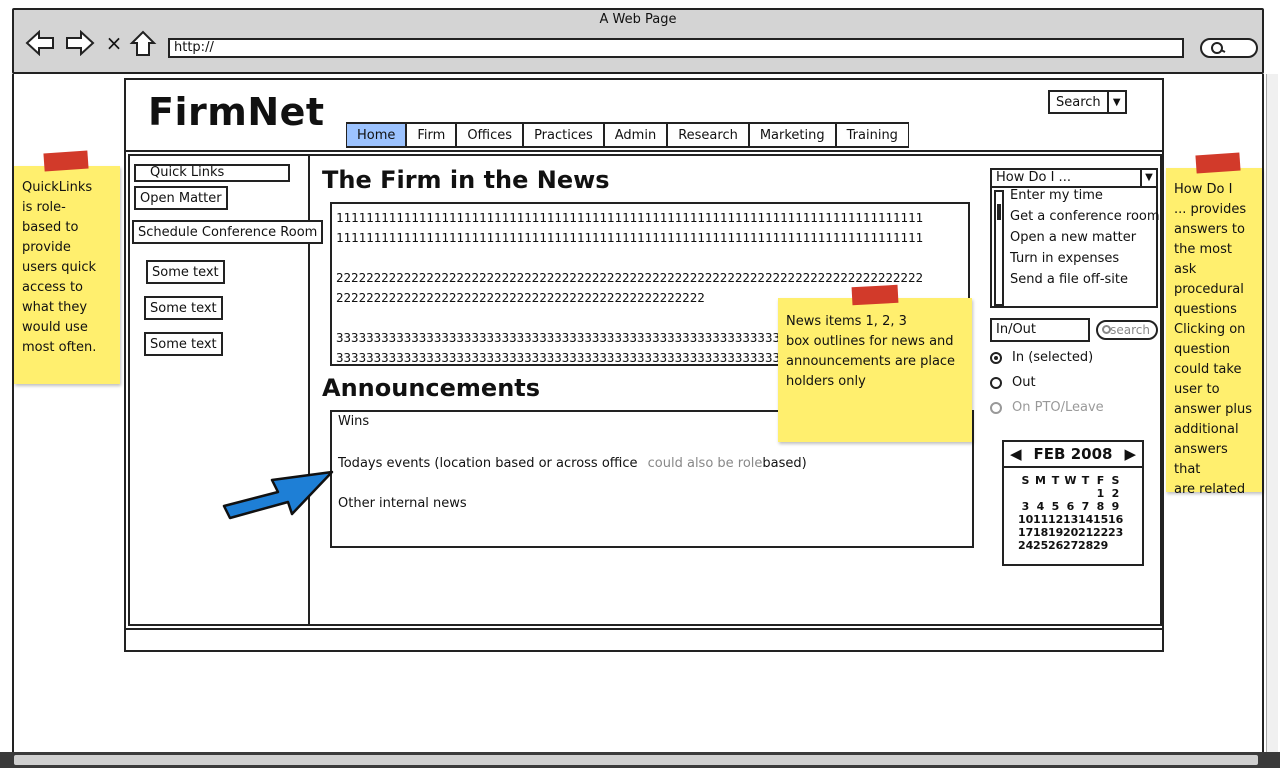 The height and width of the screenshot is (768, 1280). Describe the element at coordinates (1025, 519) in the screenshot. I see `calendar-cell: 10` at that location.